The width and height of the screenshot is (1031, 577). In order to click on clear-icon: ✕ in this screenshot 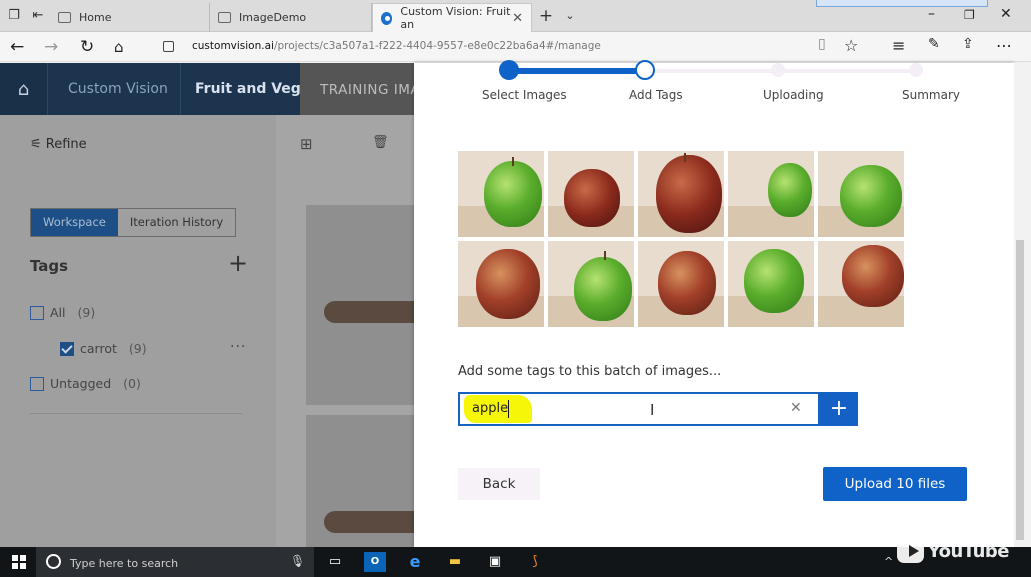, I will do `click(796, 408)`.